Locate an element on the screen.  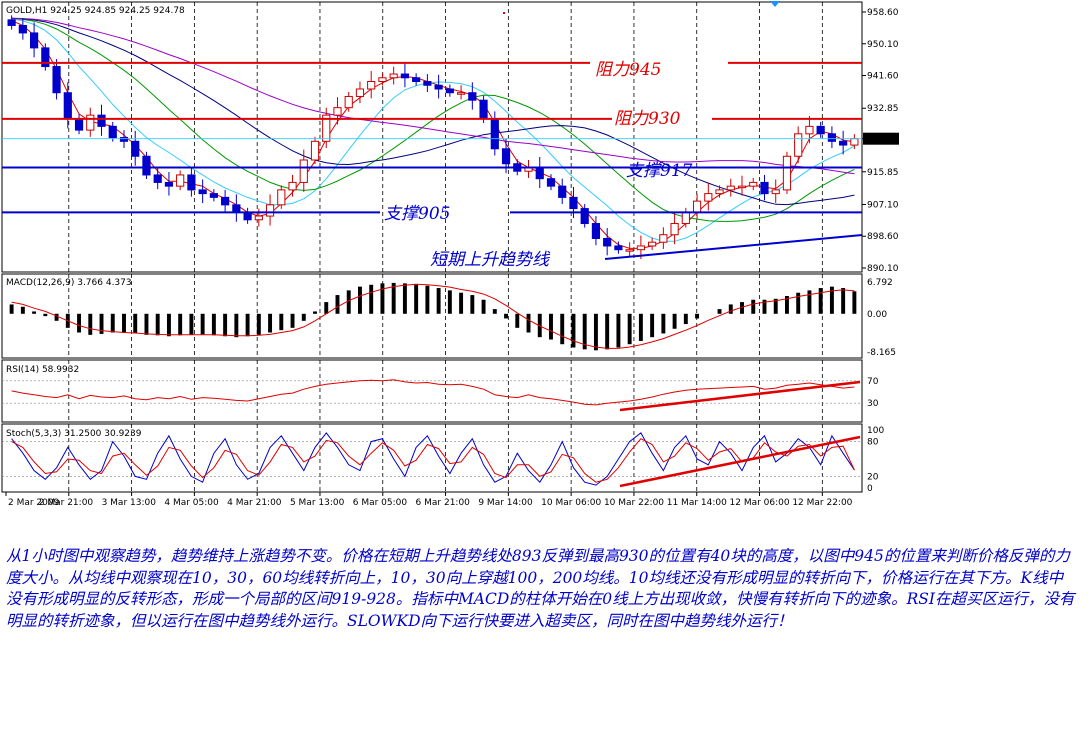
time-tick-label: 4 Mar 21:00 is located at coordinates (254, 503).